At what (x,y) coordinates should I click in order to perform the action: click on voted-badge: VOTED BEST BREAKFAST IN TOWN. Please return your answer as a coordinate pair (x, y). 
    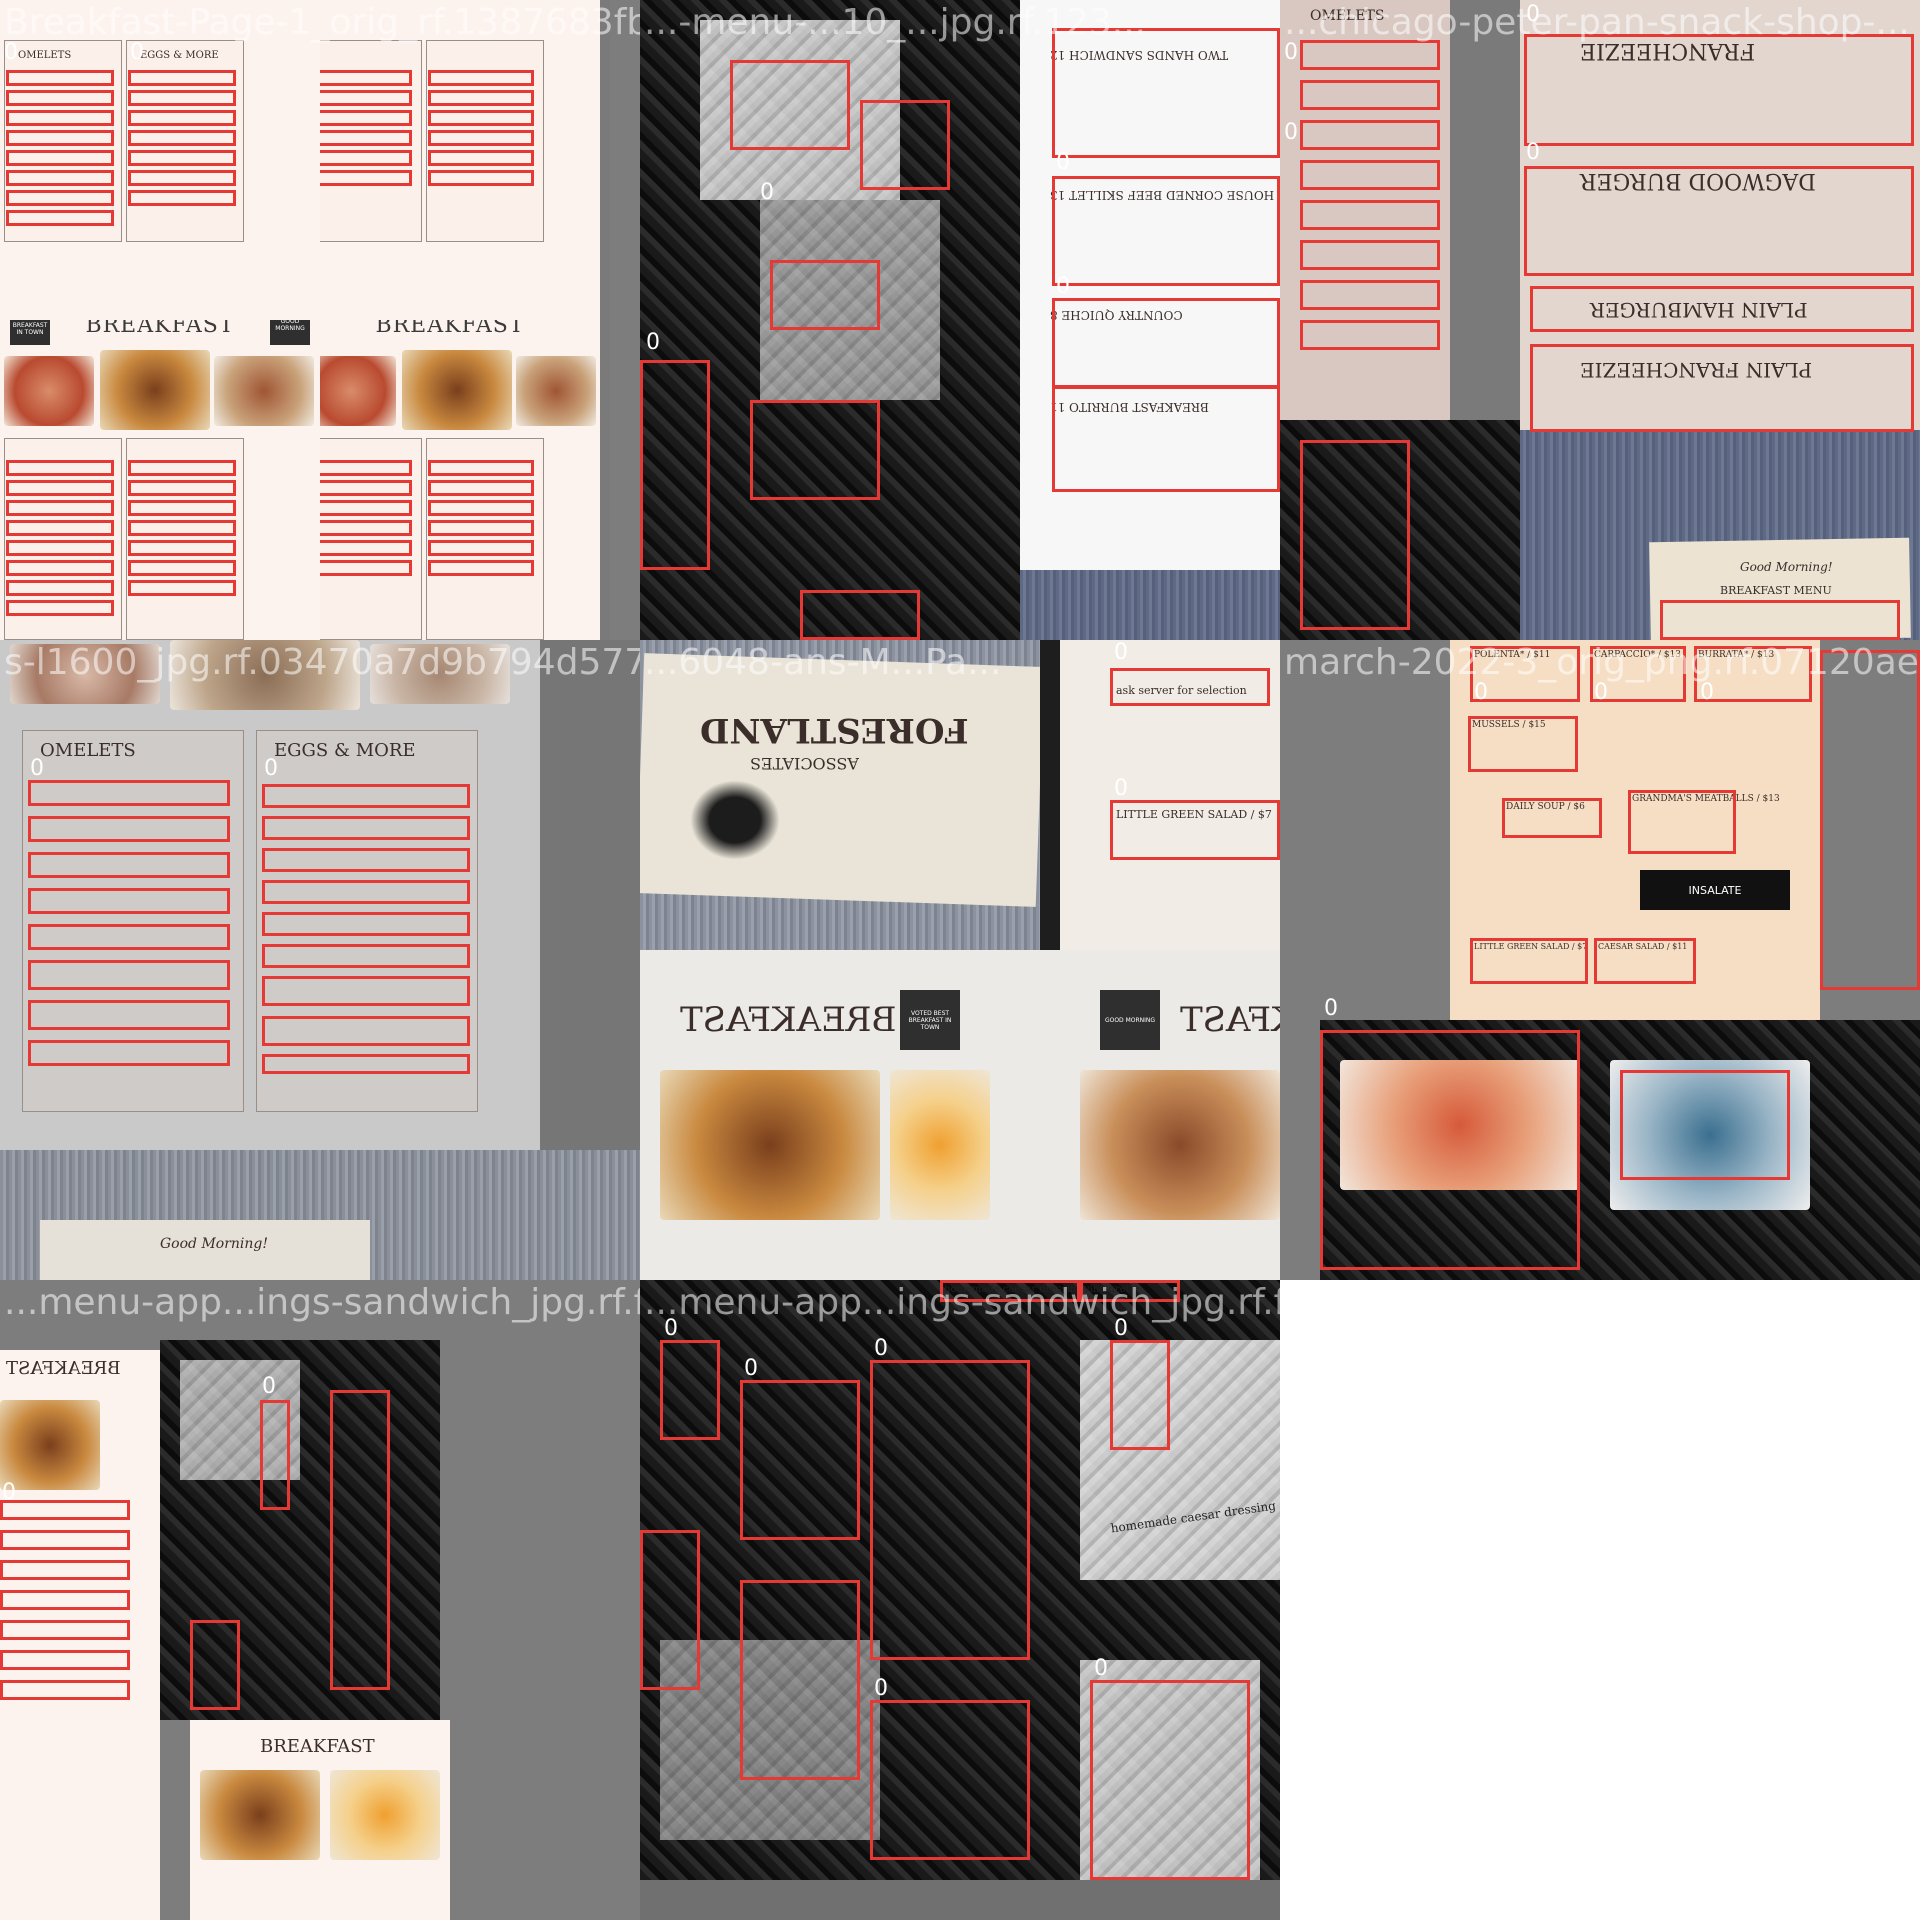
    Looking at the image, I should click on (930, 1020).